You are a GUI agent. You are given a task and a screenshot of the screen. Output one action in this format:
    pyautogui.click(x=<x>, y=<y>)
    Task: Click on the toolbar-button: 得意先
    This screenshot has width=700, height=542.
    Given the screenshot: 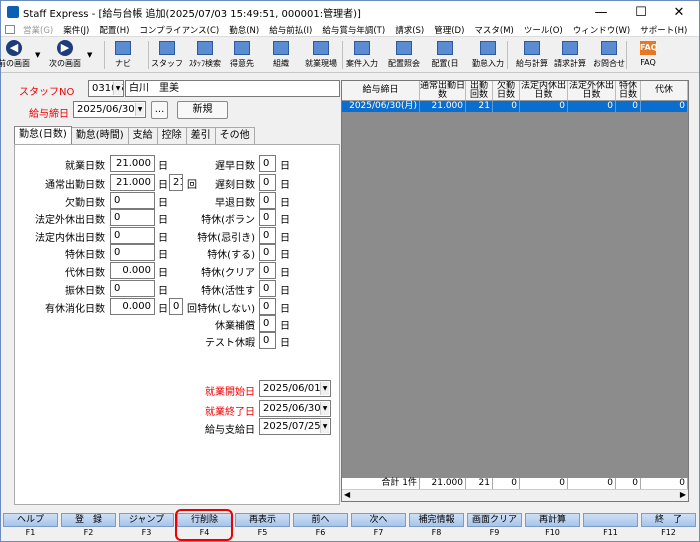 What is the action you would take?
    pyautogui.click(x=242, y=55)
    